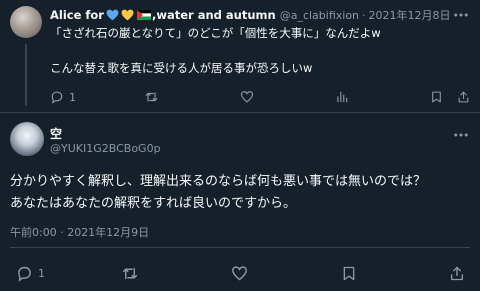  Describe the element at coordinates (181, 68) in the screenshot. I see `parent-tweet-text-line2: こんな替え歌を真に受ける人が居る事が恐ろしいw` at that location.